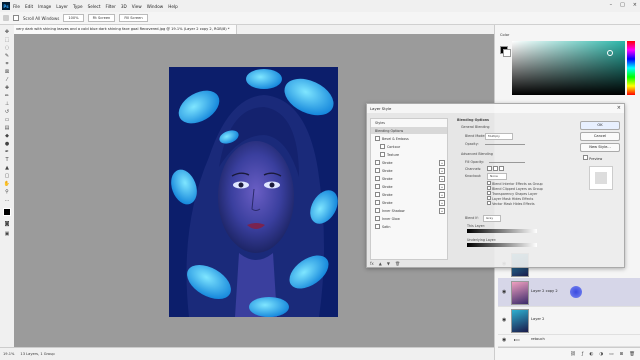  Describe the element at coordinates (7, 128) in the screenshot. I see `gradient-tool-icon: ▤` at that location.